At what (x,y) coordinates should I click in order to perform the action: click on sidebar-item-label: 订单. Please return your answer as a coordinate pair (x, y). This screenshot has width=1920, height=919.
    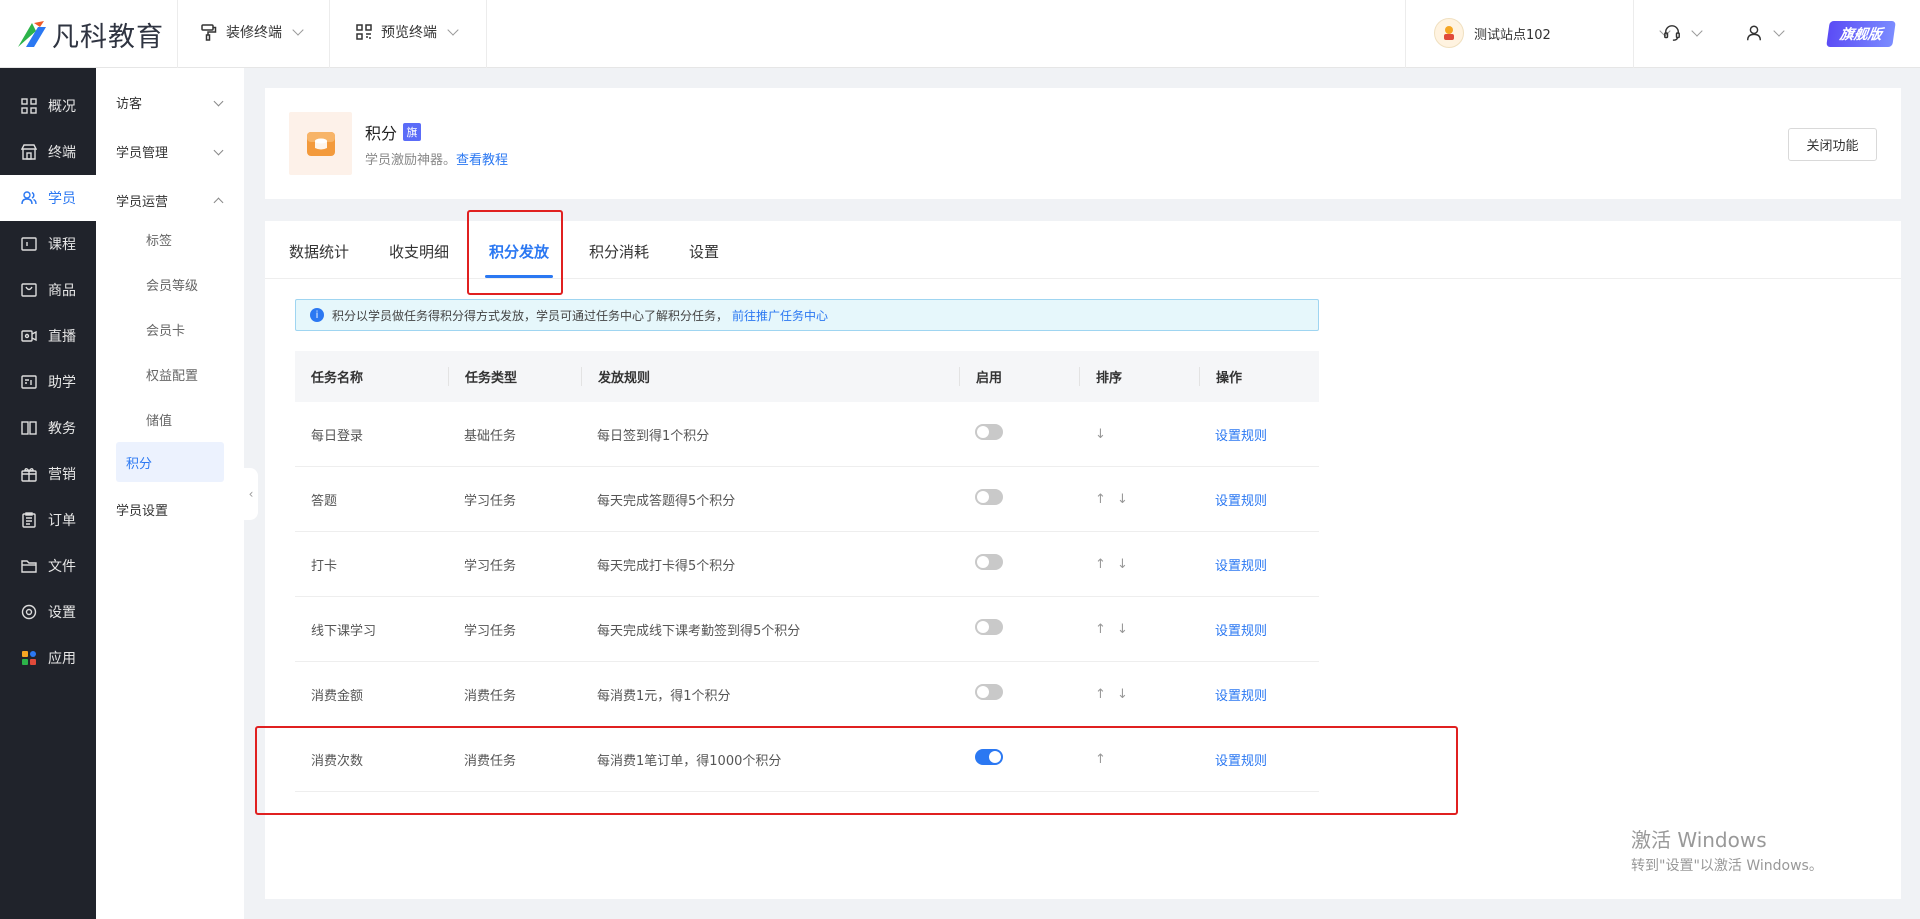
    Looking at the image, I should click on (62, 521).